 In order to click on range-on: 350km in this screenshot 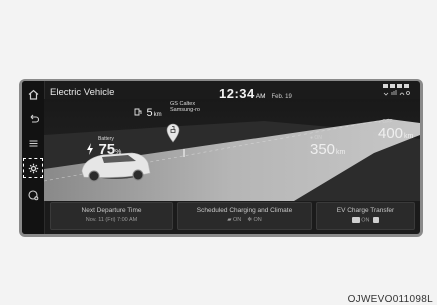, I will do `click(327, 150)`.